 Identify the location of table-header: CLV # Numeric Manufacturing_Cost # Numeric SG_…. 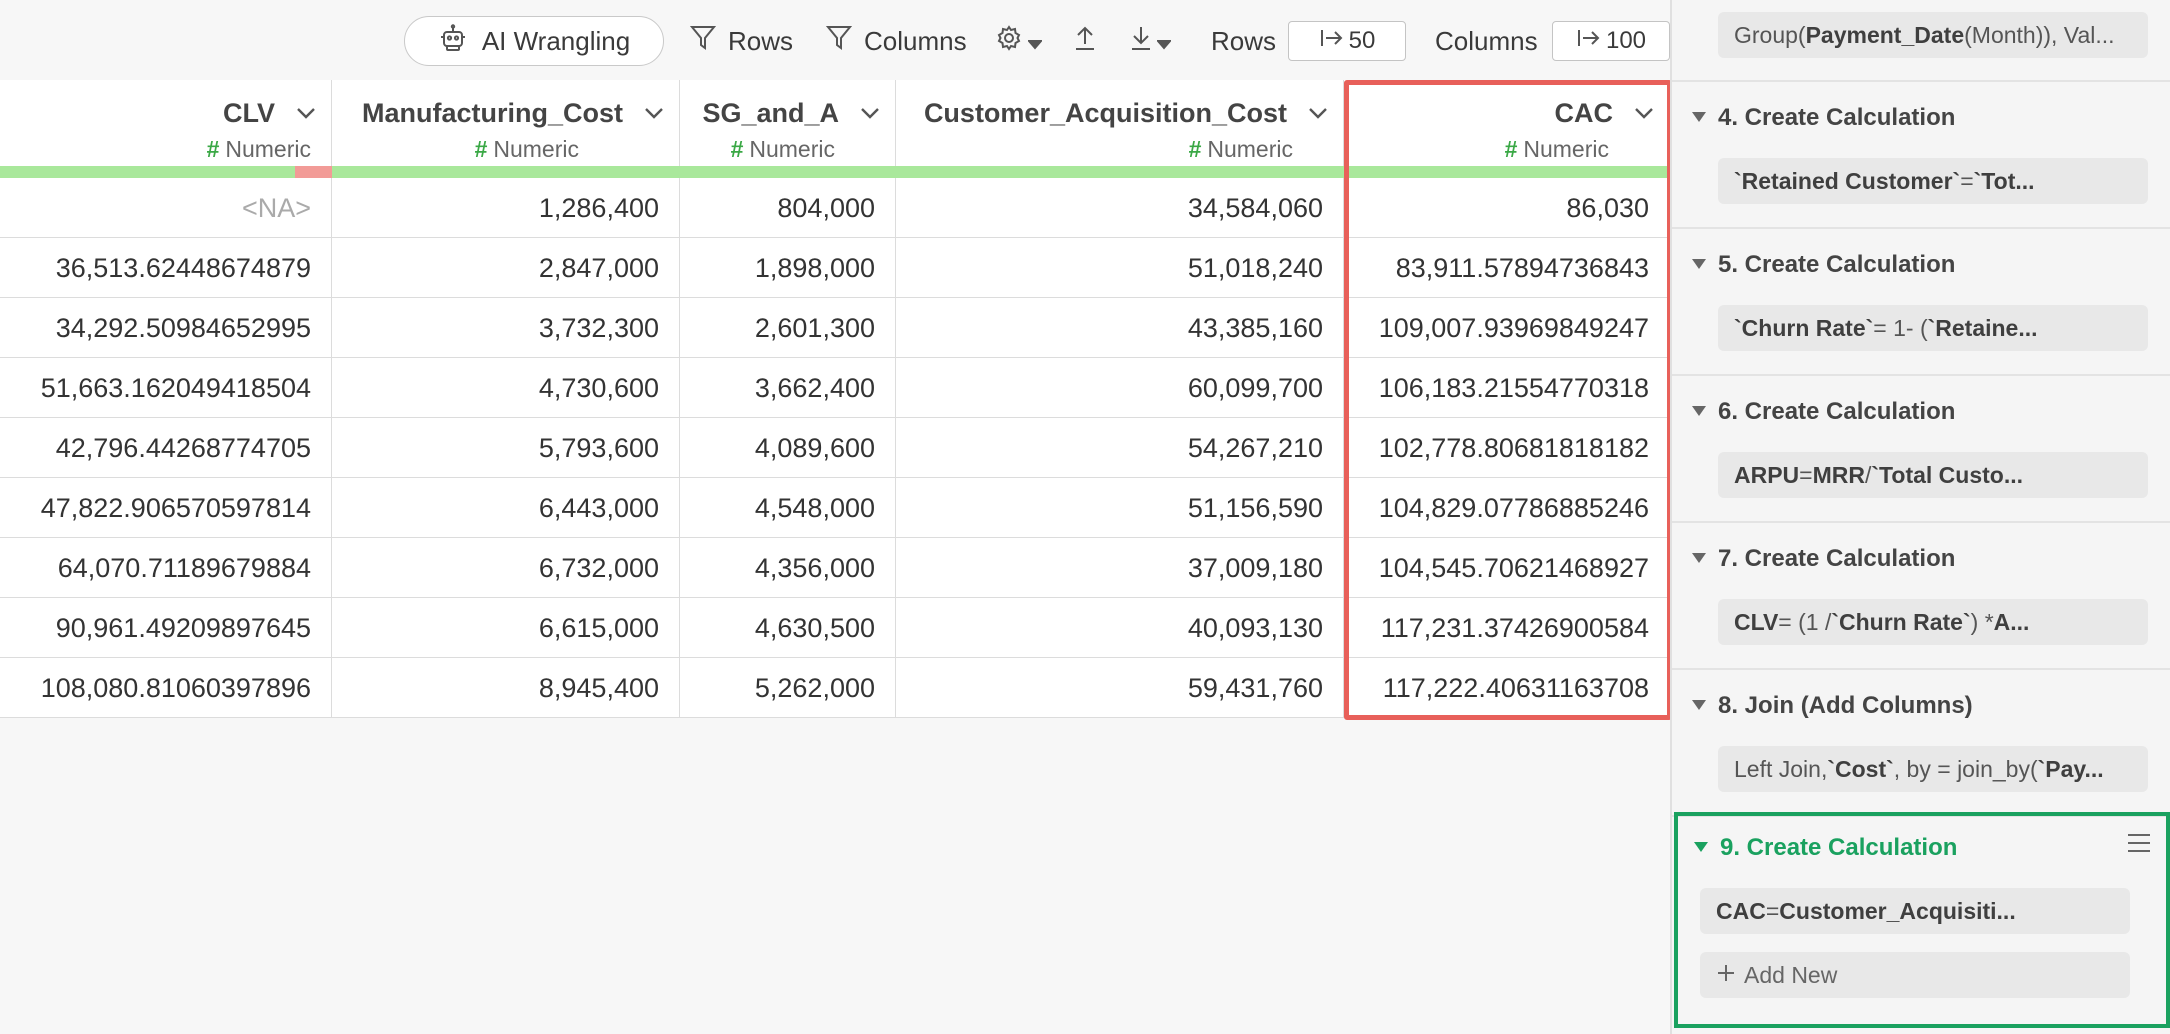
(835, 129).